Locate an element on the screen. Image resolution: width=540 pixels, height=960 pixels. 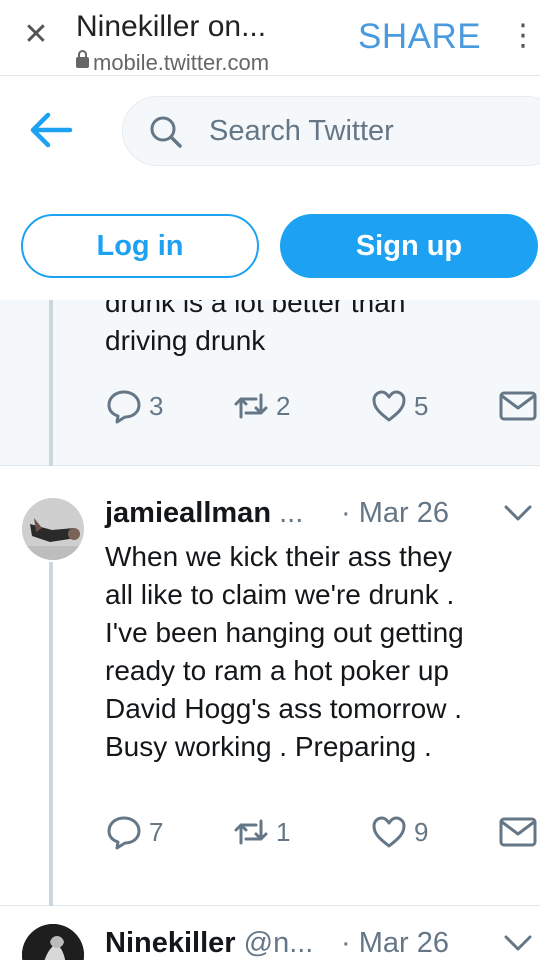
like-count: 9 is located at coordinates (421, 831).